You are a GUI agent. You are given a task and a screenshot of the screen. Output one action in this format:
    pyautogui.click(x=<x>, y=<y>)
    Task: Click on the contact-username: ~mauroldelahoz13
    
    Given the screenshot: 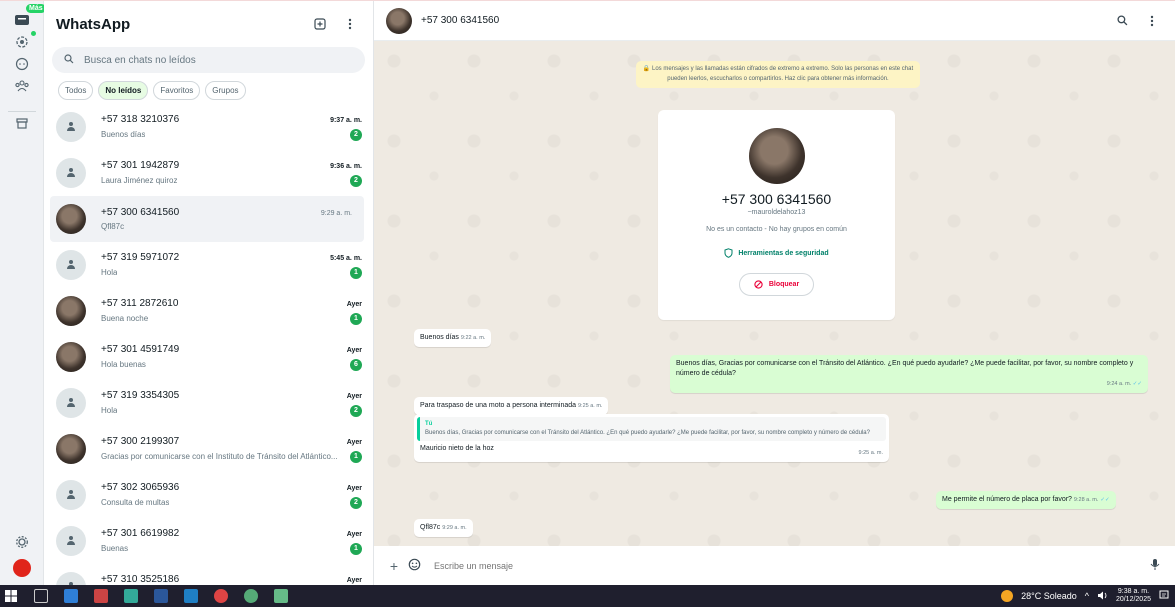 What is the action you would take?
    pyautogui.click(x=776, y=212)
    